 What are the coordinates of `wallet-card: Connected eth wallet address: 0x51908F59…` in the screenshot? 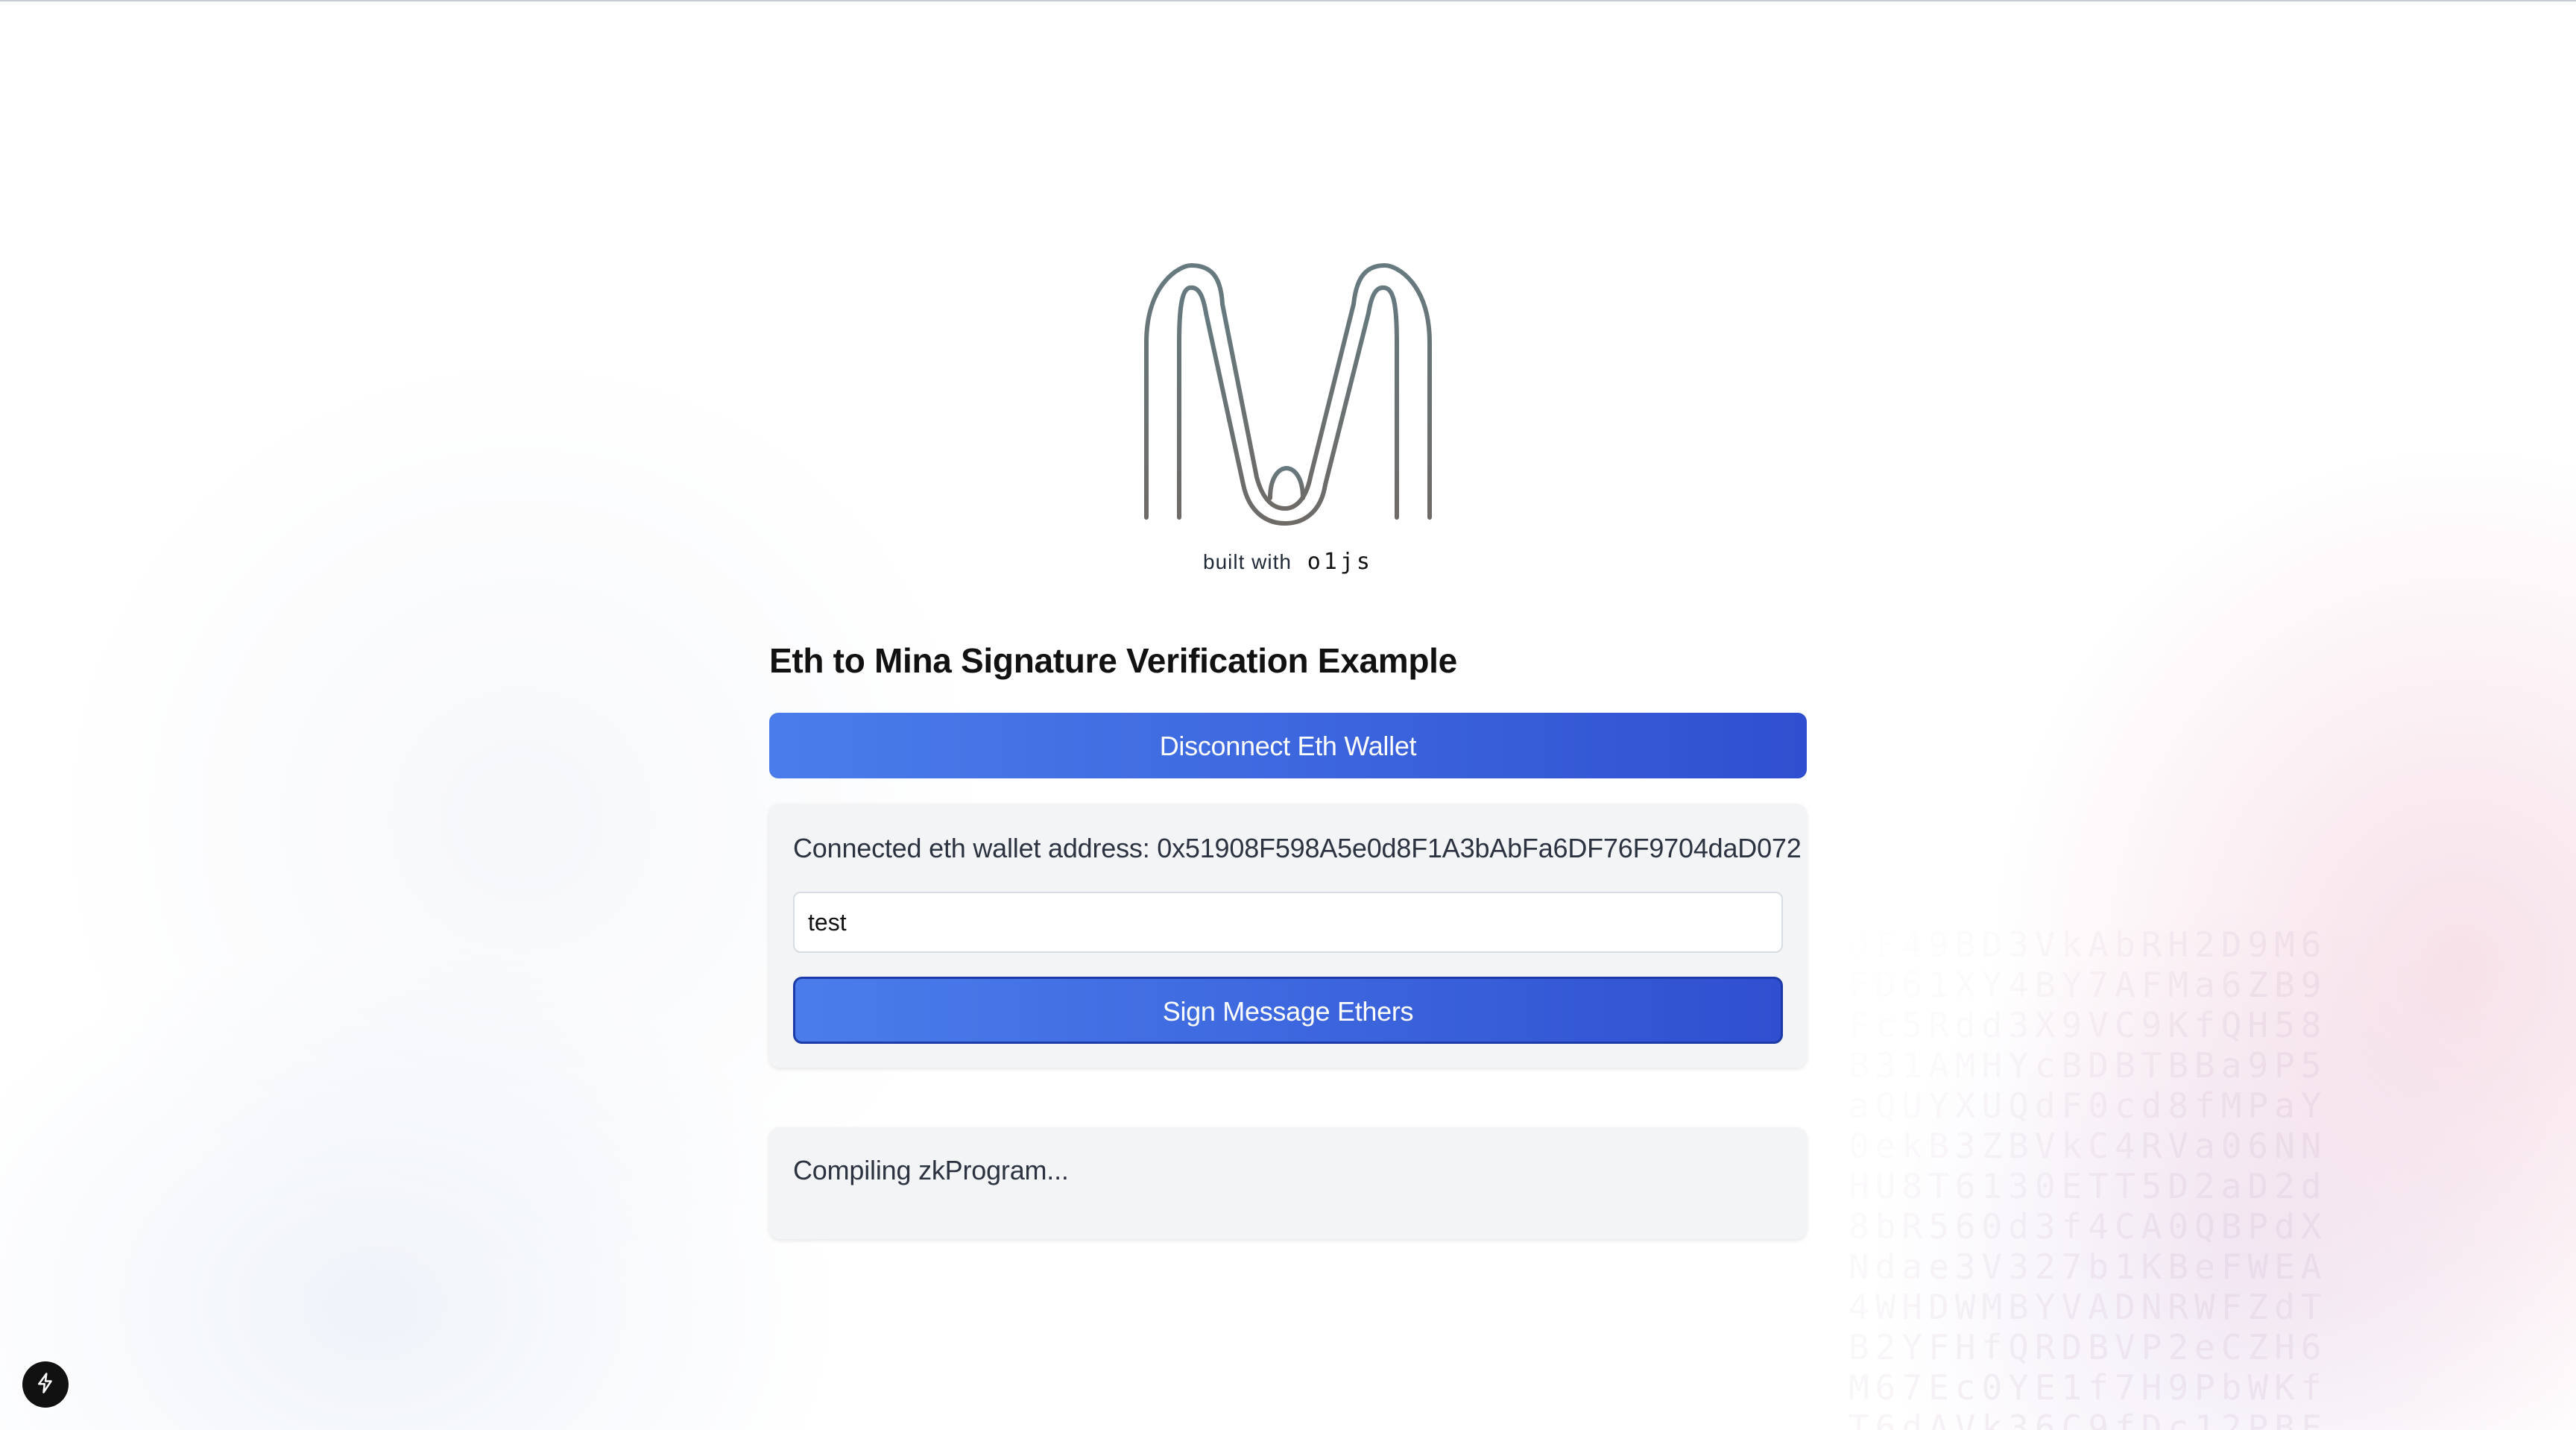 It's located at (1288, 936).